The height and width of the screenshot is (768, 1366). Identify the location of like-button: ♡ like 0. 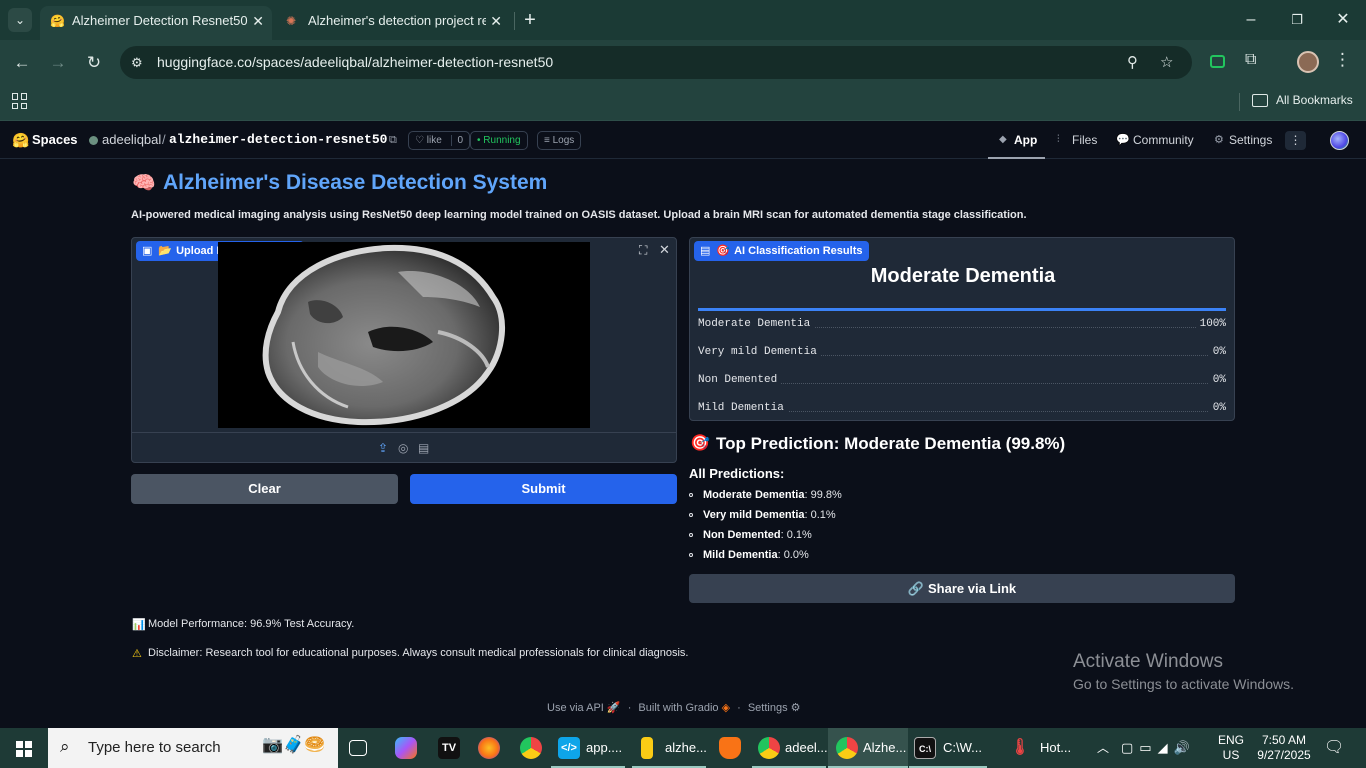
(439, 140).